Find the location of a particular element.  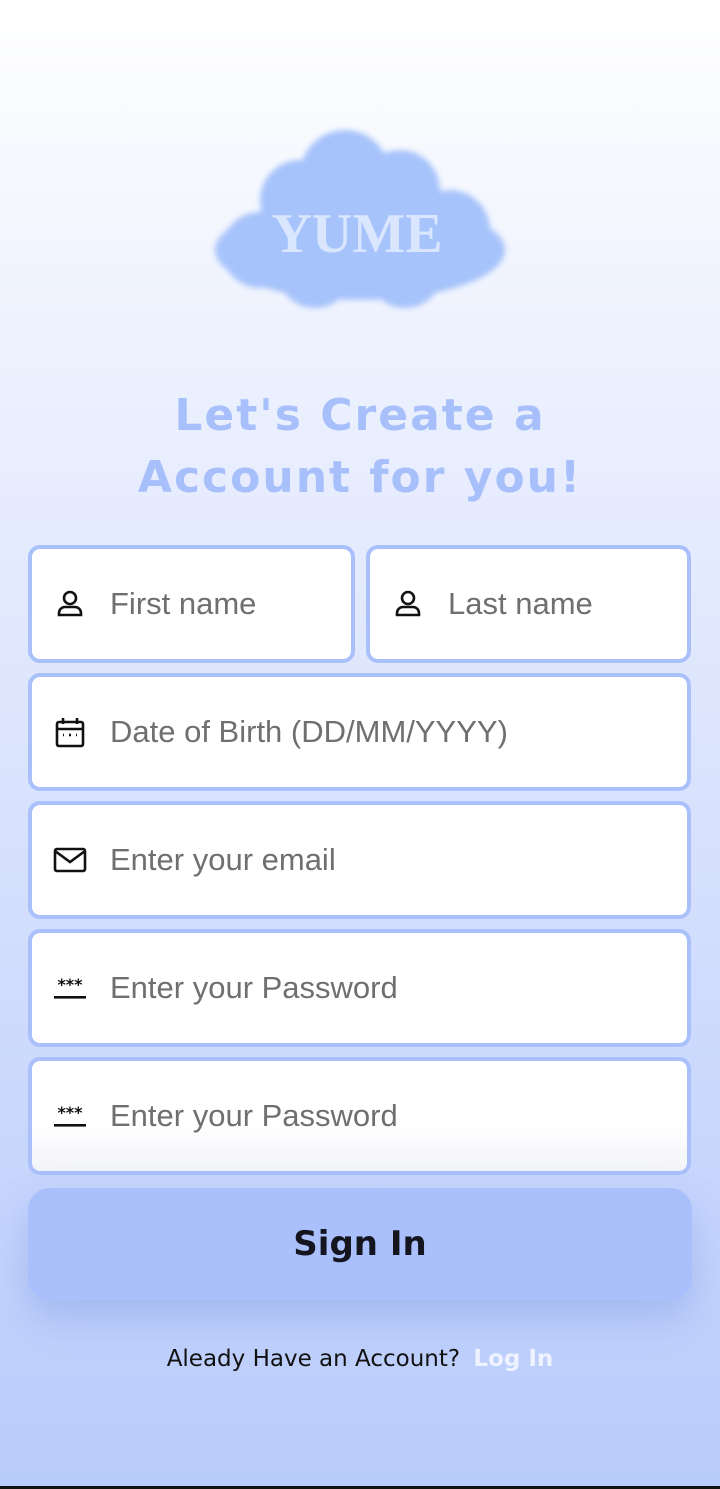

confirm-password-input is located at coordinates (398, 1116).